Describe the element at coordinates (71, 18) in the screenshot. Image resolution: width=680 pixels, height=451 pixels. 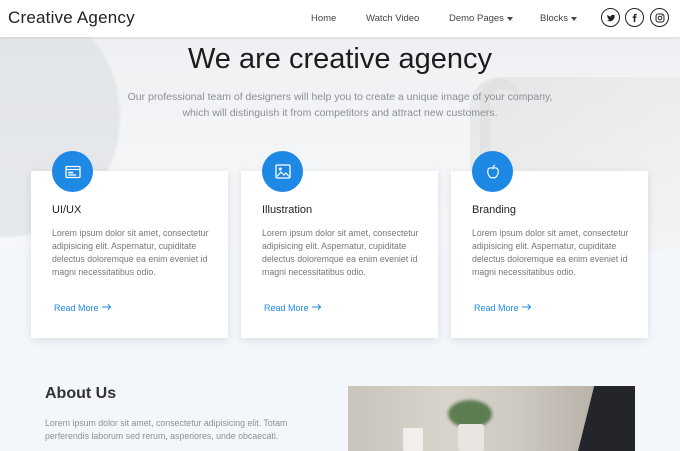
I see `brand-logo: Creative Agency` at that location.